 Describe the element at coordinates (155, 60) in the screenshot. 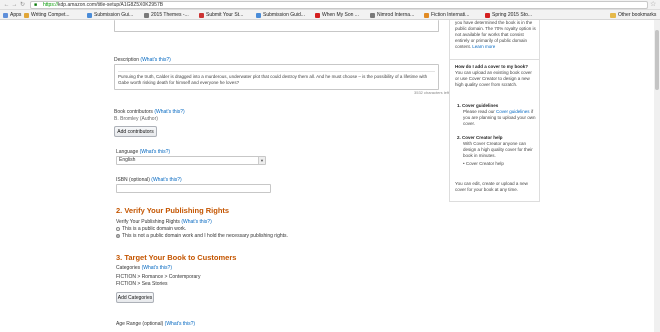

I see `description-help-link: (What's this?)` at that location.